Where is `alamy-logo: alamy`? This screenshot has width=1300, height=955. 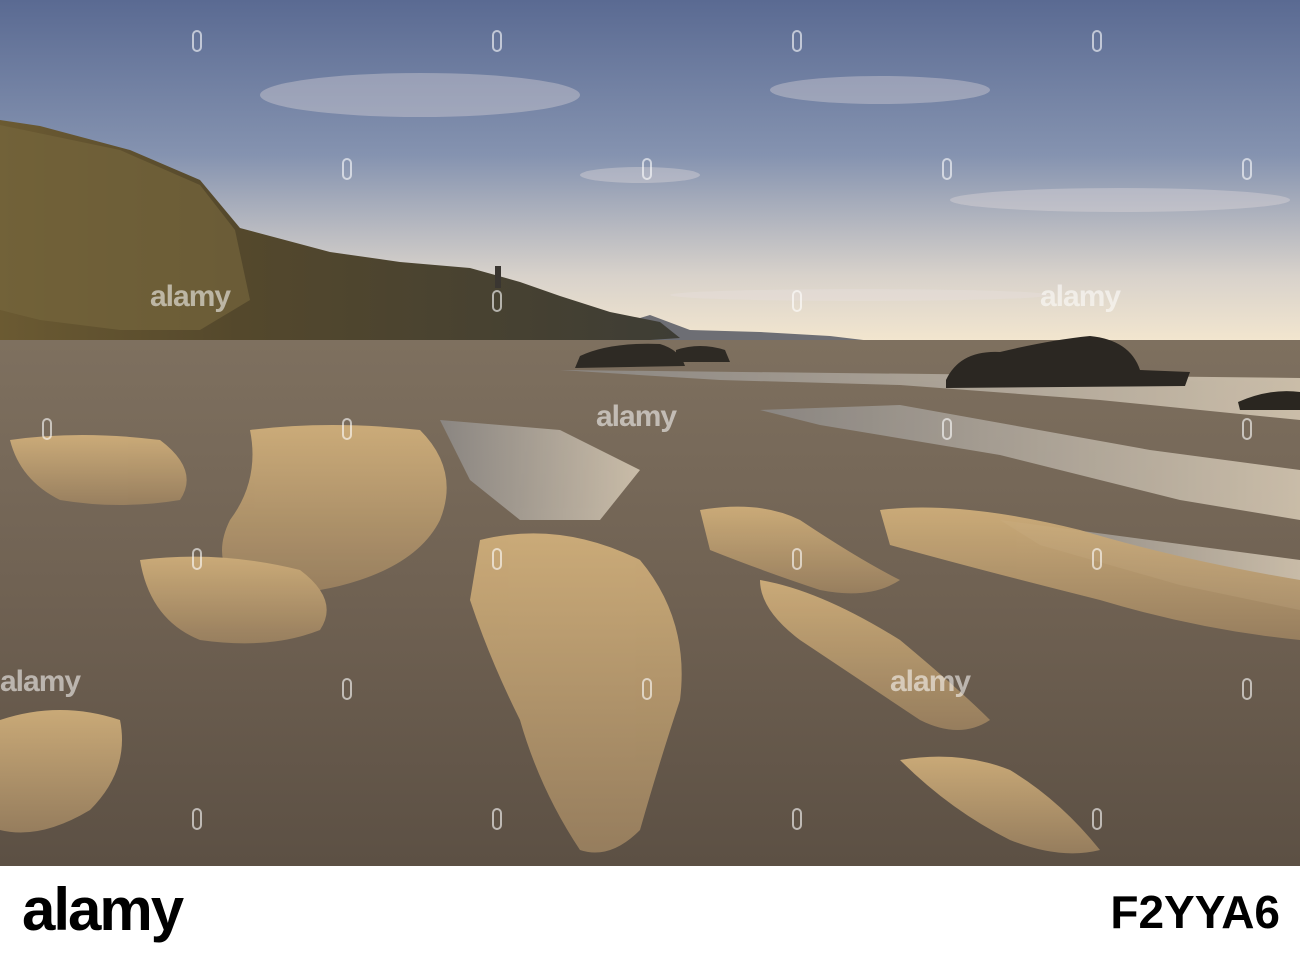
alamy-logo: alamy is located at coordinates (103, 909).